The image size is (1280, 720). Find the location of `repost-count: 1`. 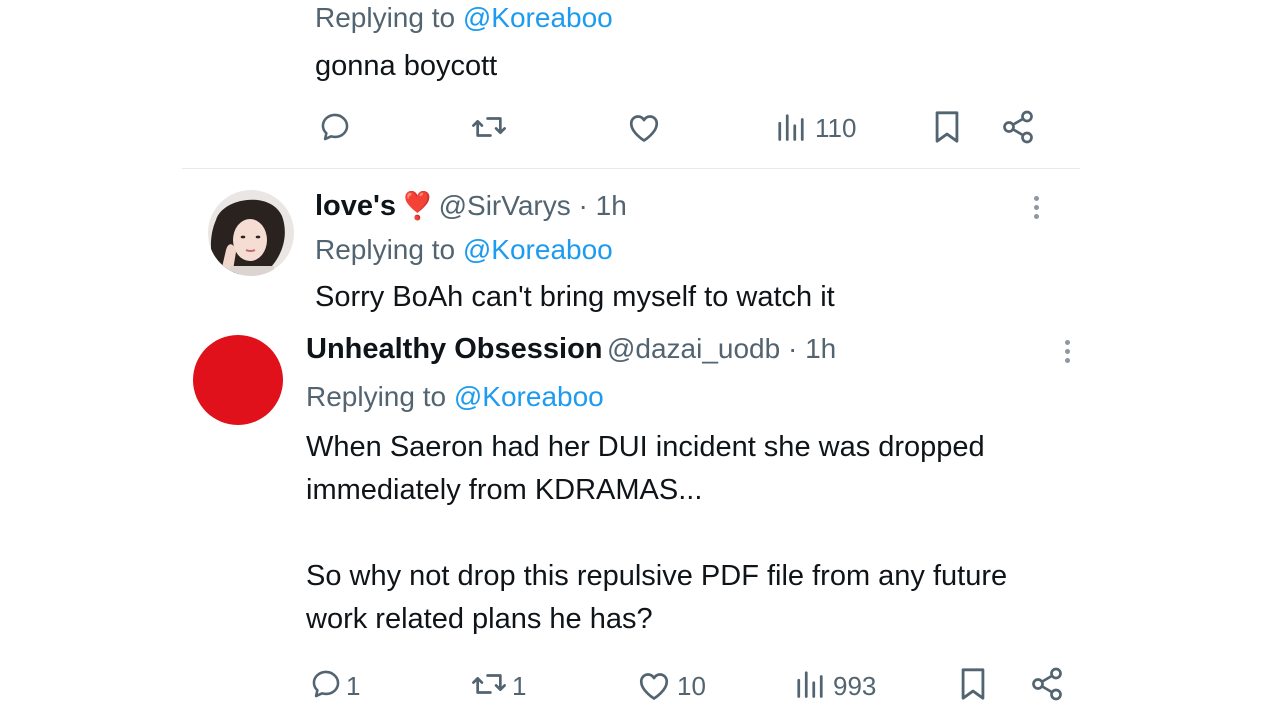

repost-count: 1 is located at coordinates (519, 686).